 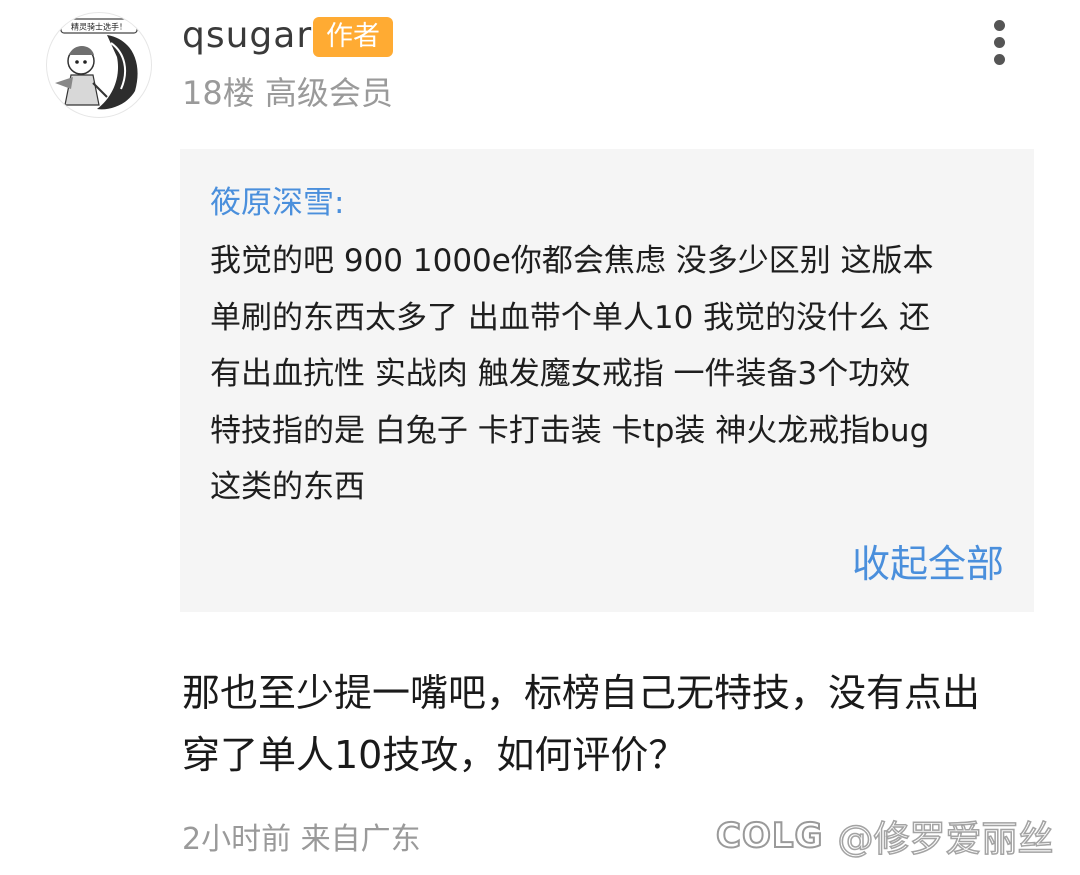 What do you see at coordinates (560, 374) in the screenshot?
I see `quoted-text-line: 有出血抗性 实战肉 触发魔女戒指 一件装备3个功效` at bounding box center [560, 374].